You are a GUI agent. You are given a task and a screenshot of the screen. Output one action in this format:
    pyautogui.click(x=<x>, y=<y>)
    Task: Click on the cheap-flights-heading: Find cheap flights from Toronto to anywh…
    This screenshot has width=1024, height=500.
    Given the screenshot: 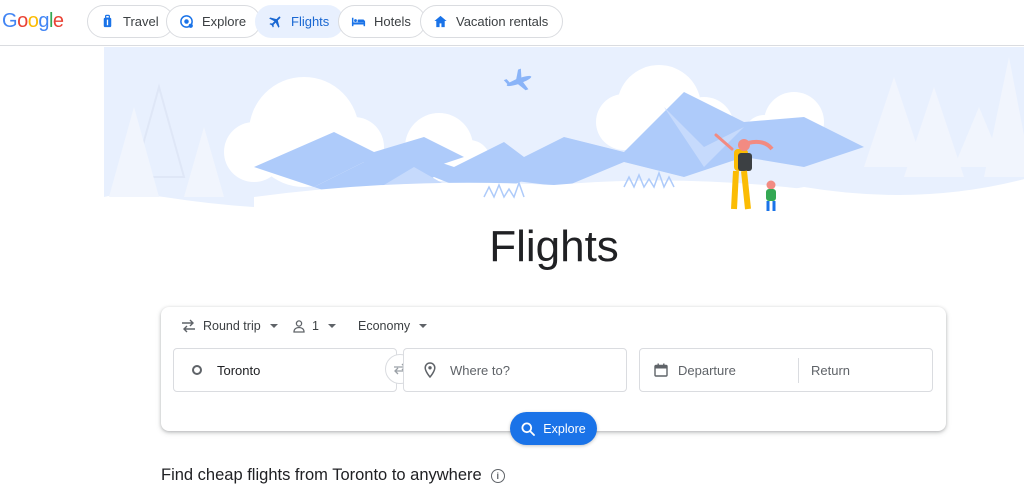 What is the action you would take?
    pyautogui.click(x=333, y=475)
    